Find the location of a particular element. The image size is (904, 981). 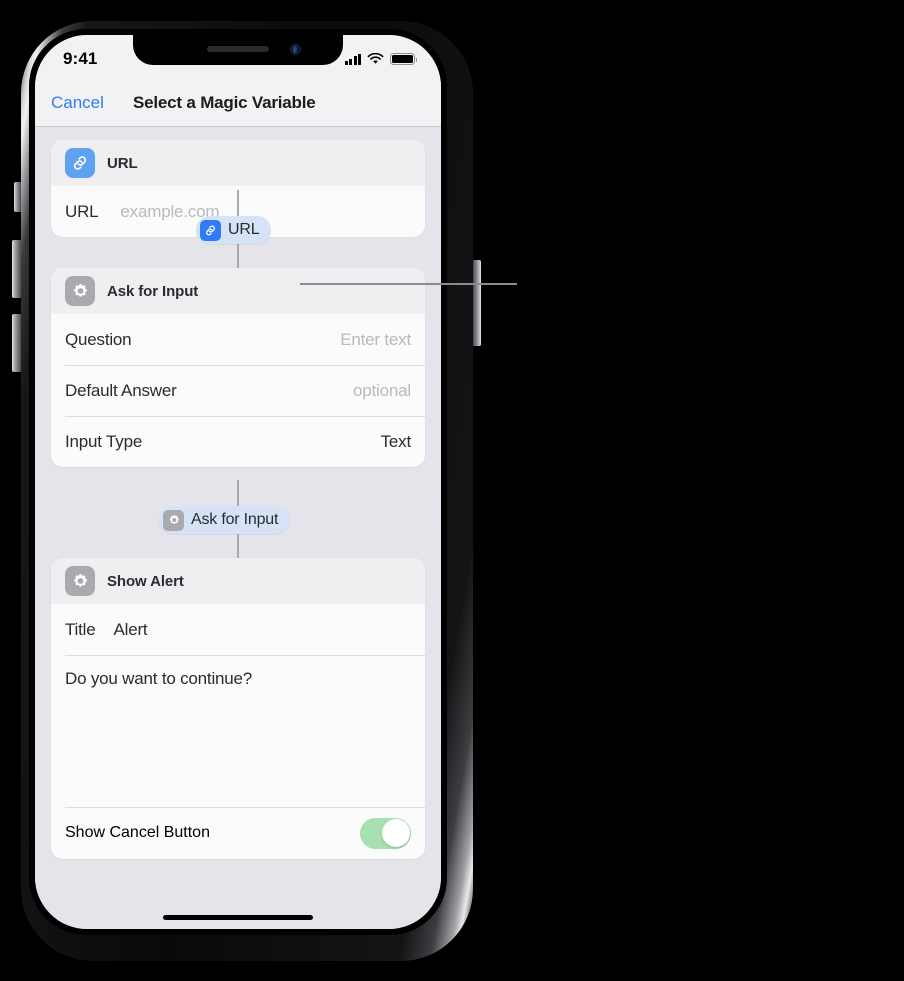

action-card-header: URL is located at coordinates (238, 163).